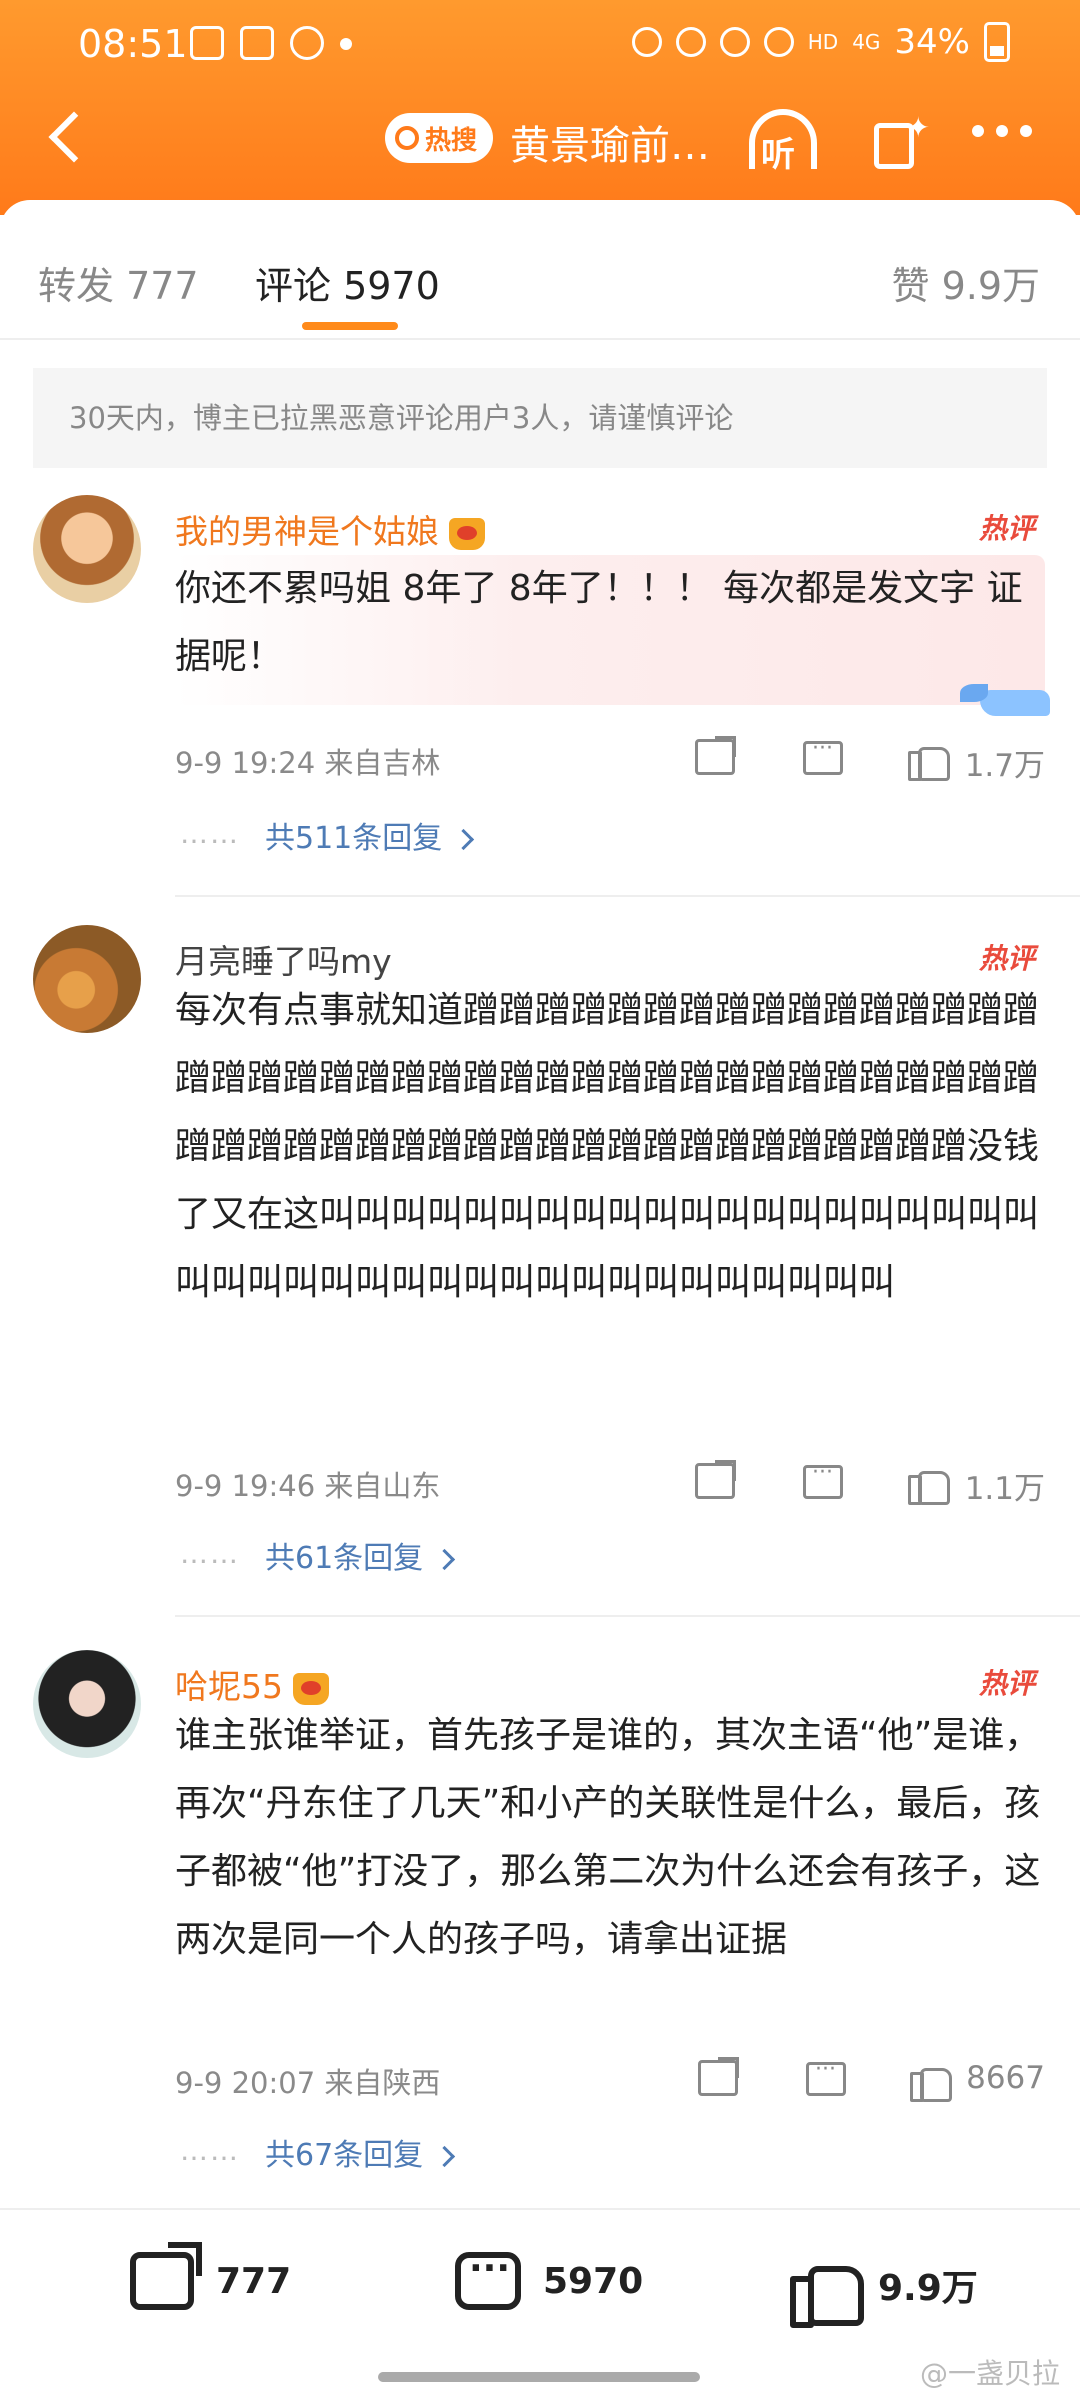 Image resolution: width=1080 pixels, height=2400 pixels. What do you see at coordinates (593, 2281) in the screenshot?
I see `comment-count: 5970` at bounding box center [593, 2281].